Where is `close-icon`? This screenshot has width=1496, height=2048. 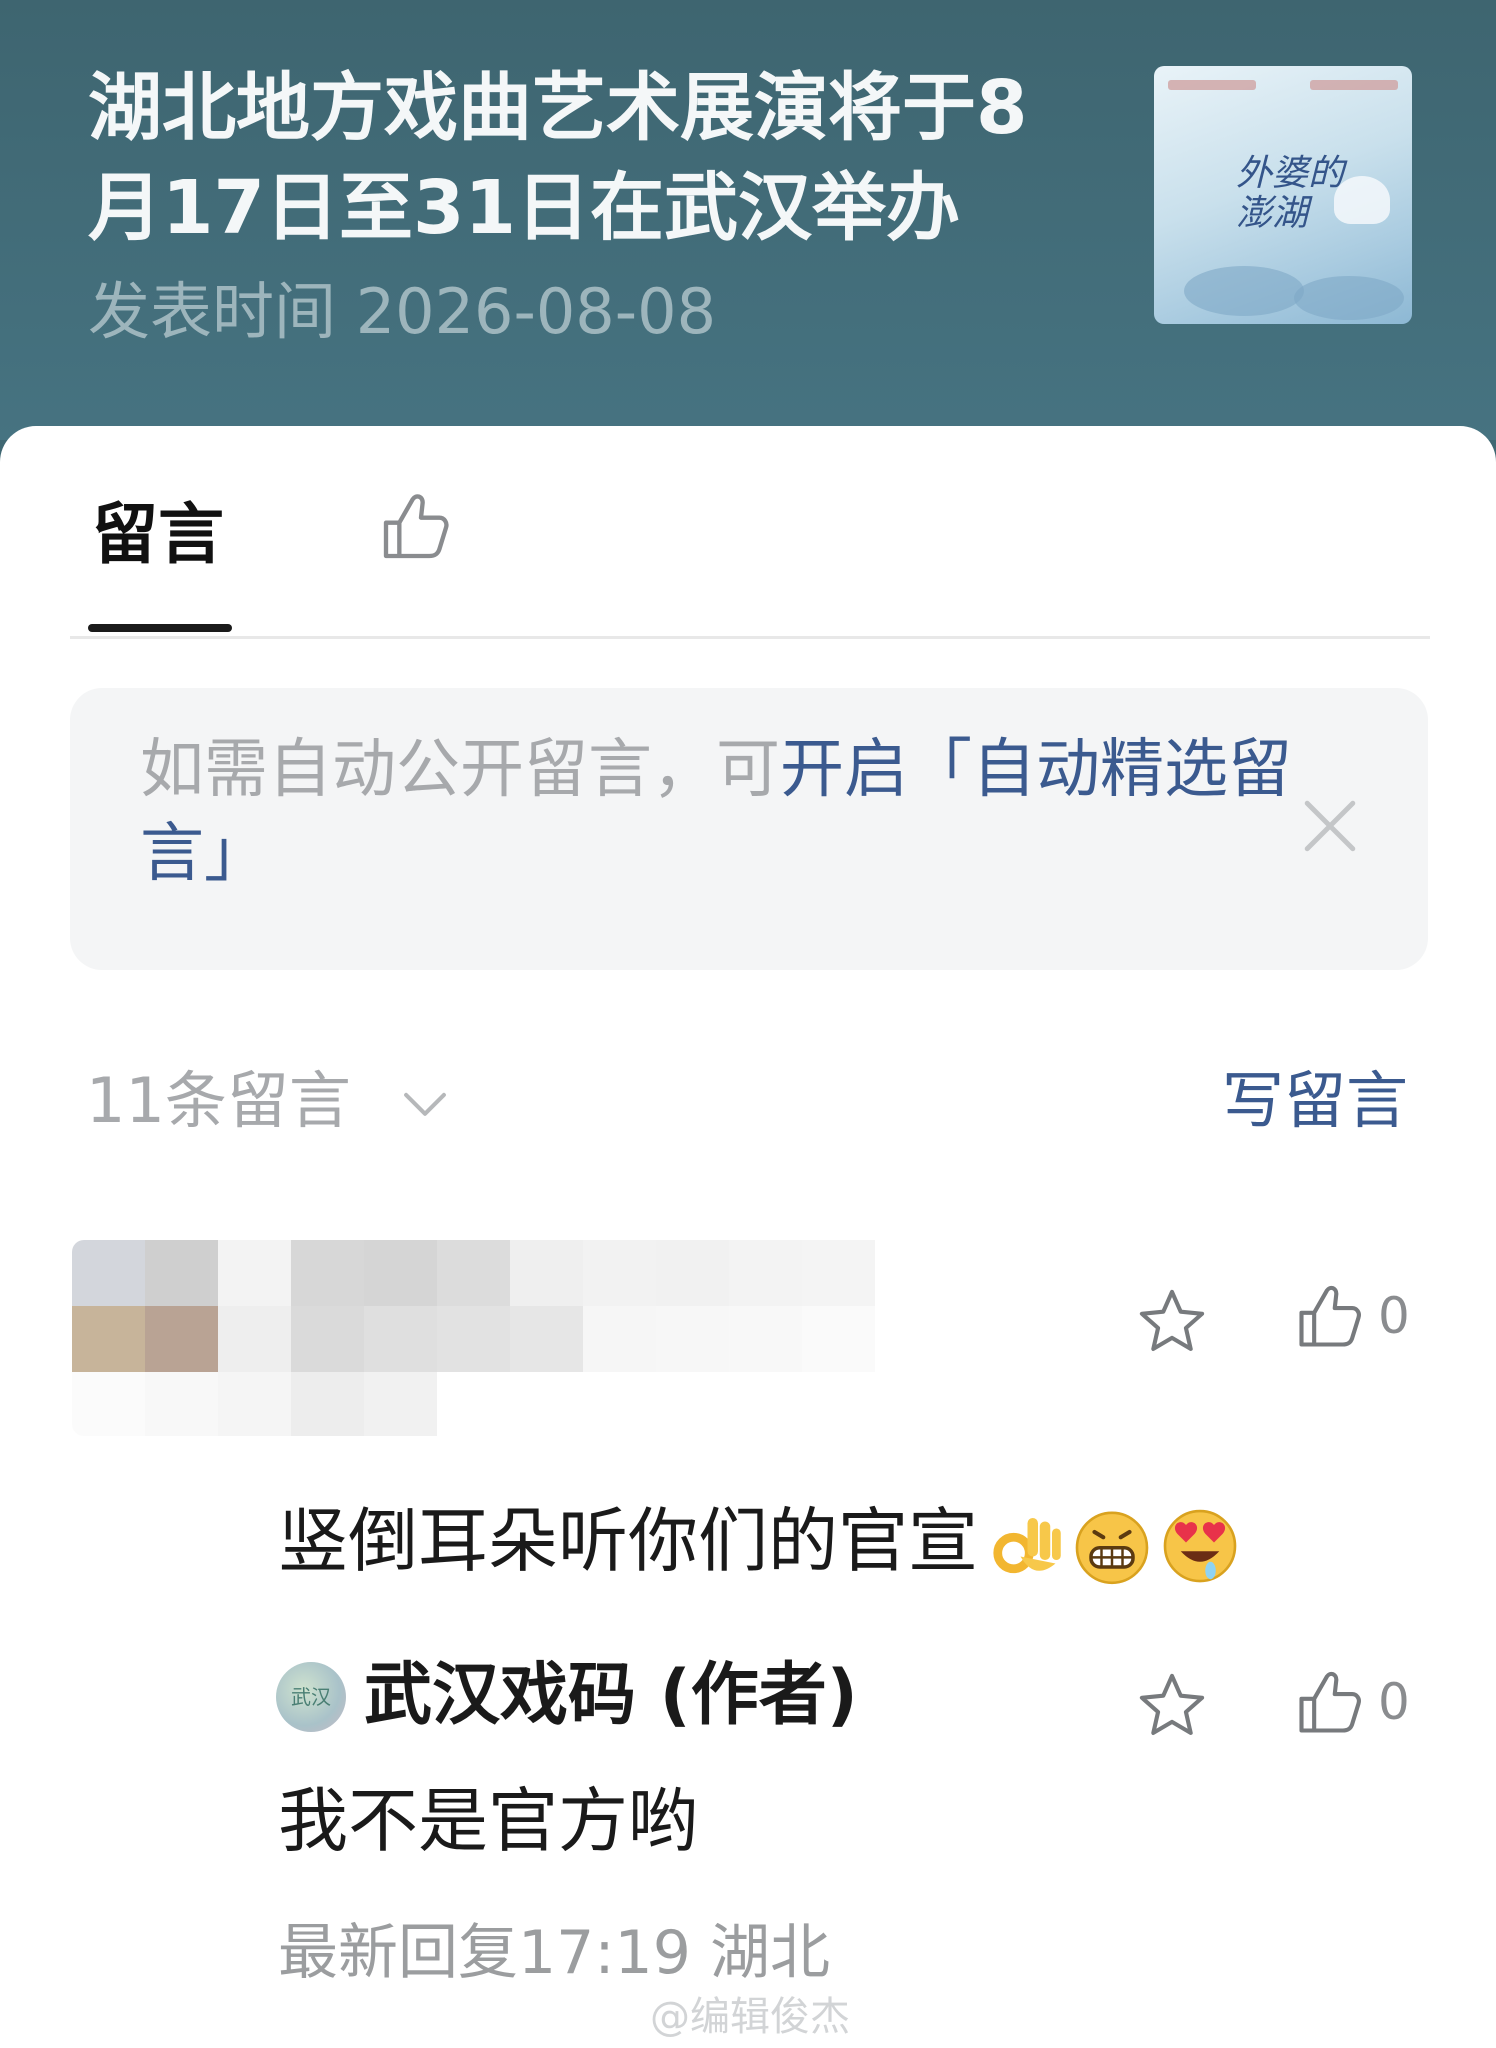 close-icon is located at coordinates (1330, 826).